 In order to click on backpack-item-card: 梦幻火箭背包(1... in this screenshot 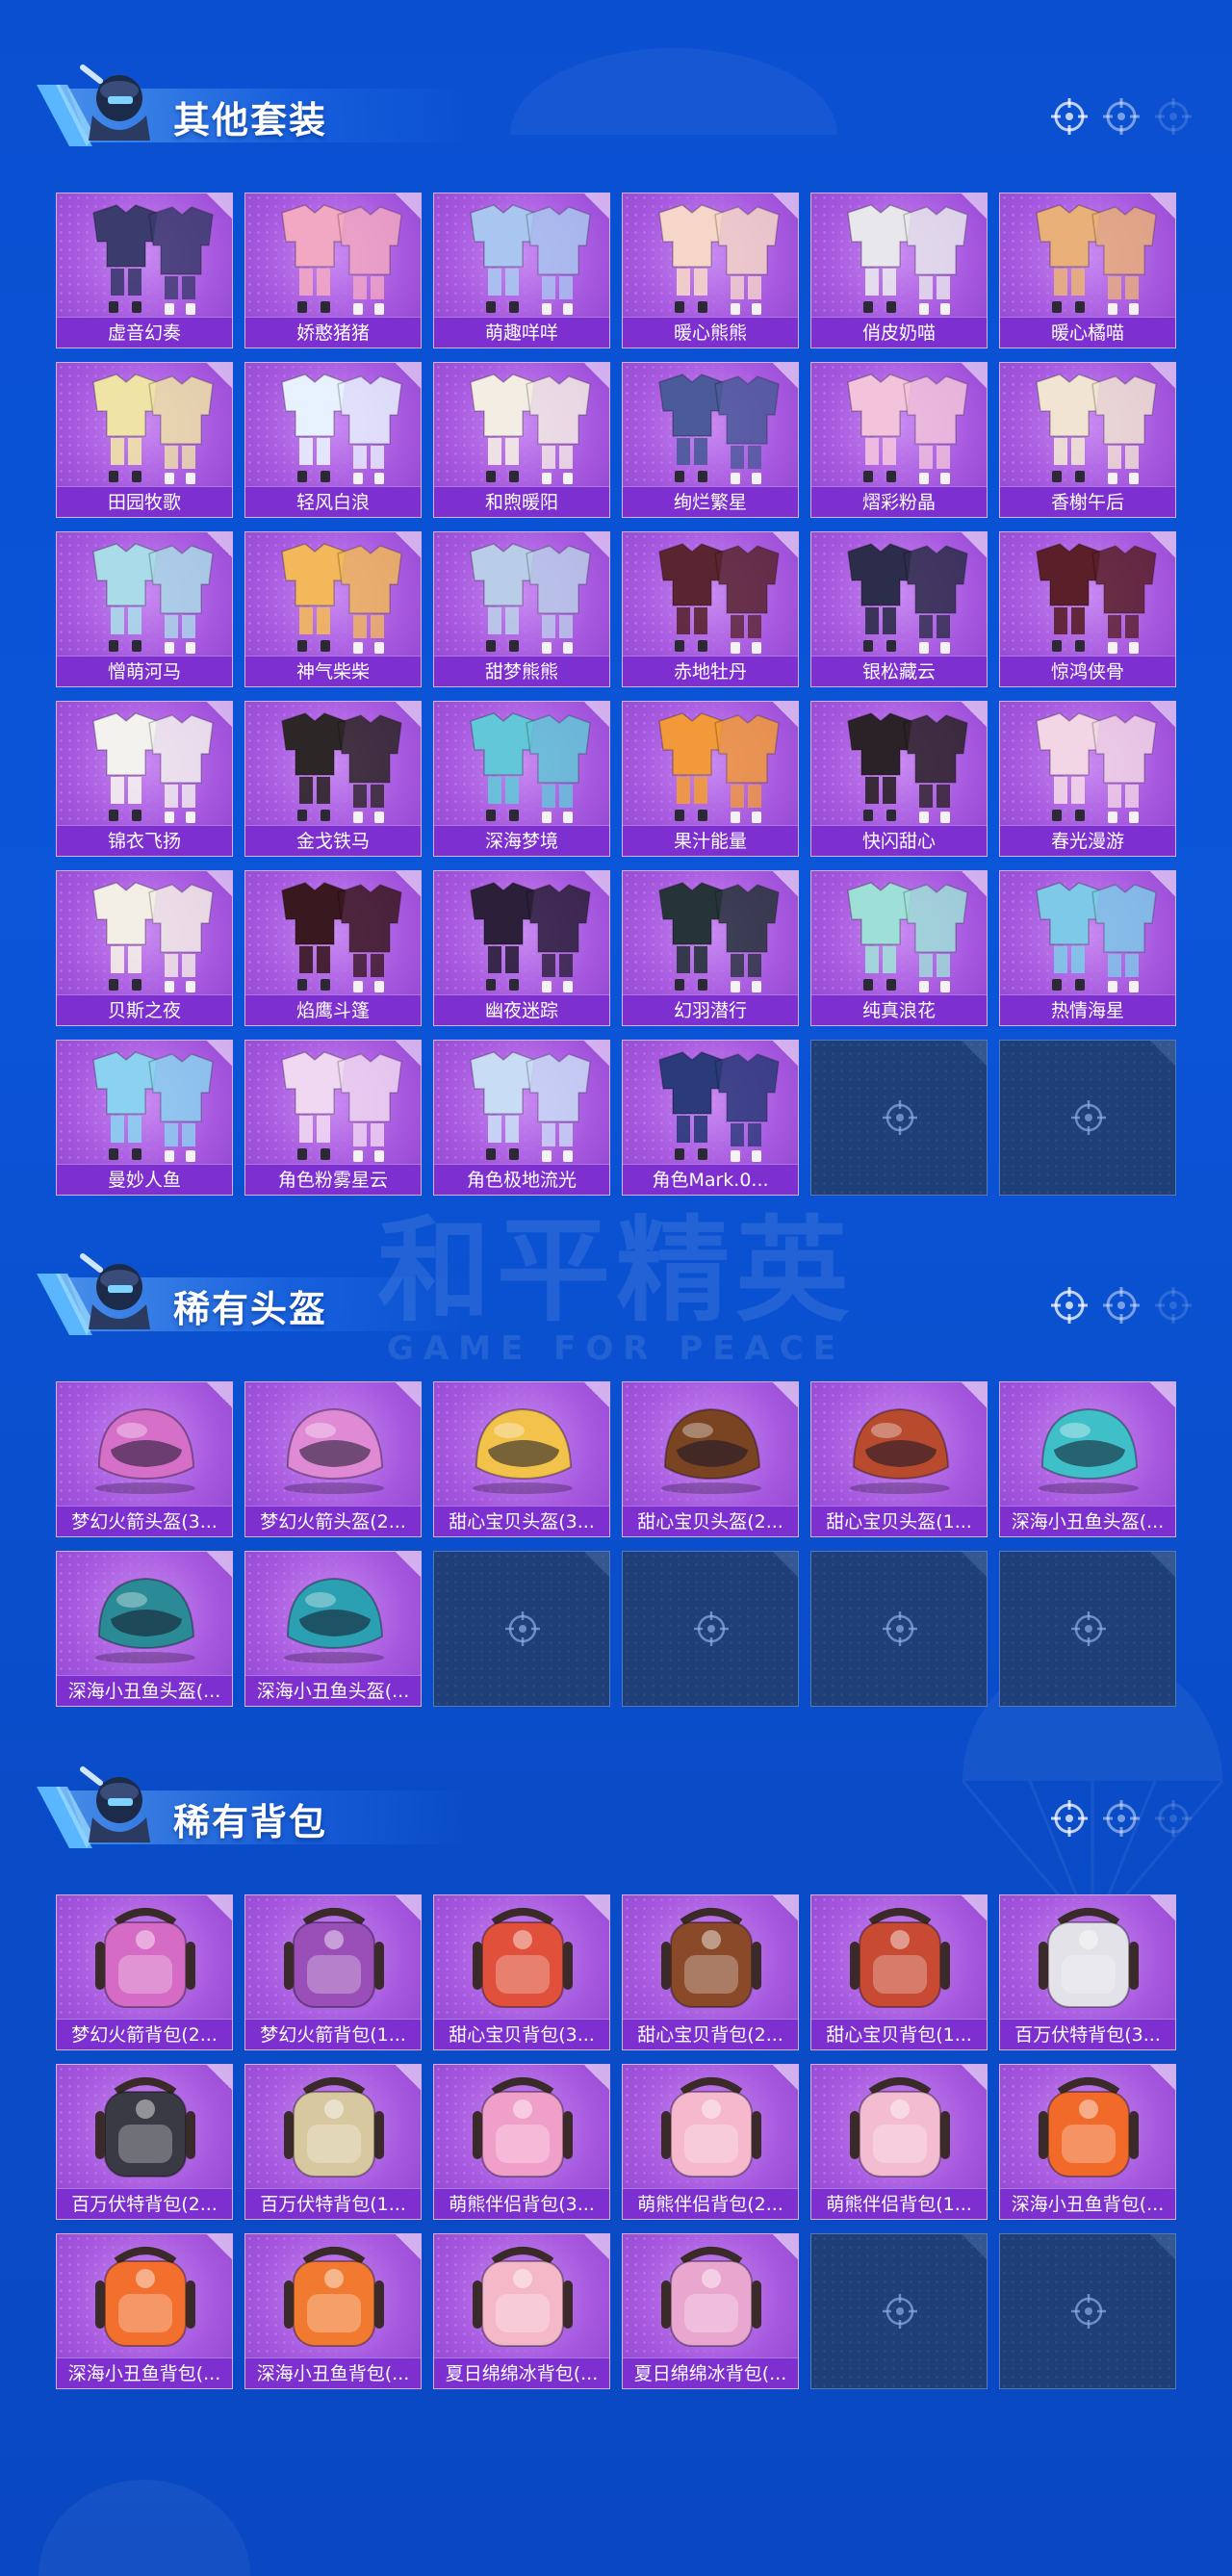, I will do `click(333, 1972)`.